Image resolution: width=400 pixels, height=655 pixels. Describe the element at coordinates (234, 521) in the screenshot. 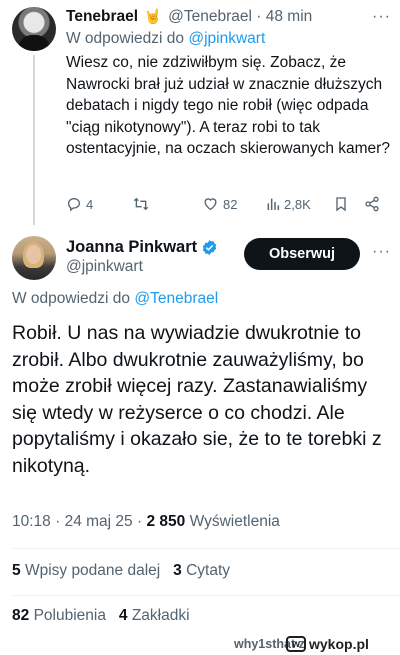

I see `views-label: Wyświetlenia` at that location.